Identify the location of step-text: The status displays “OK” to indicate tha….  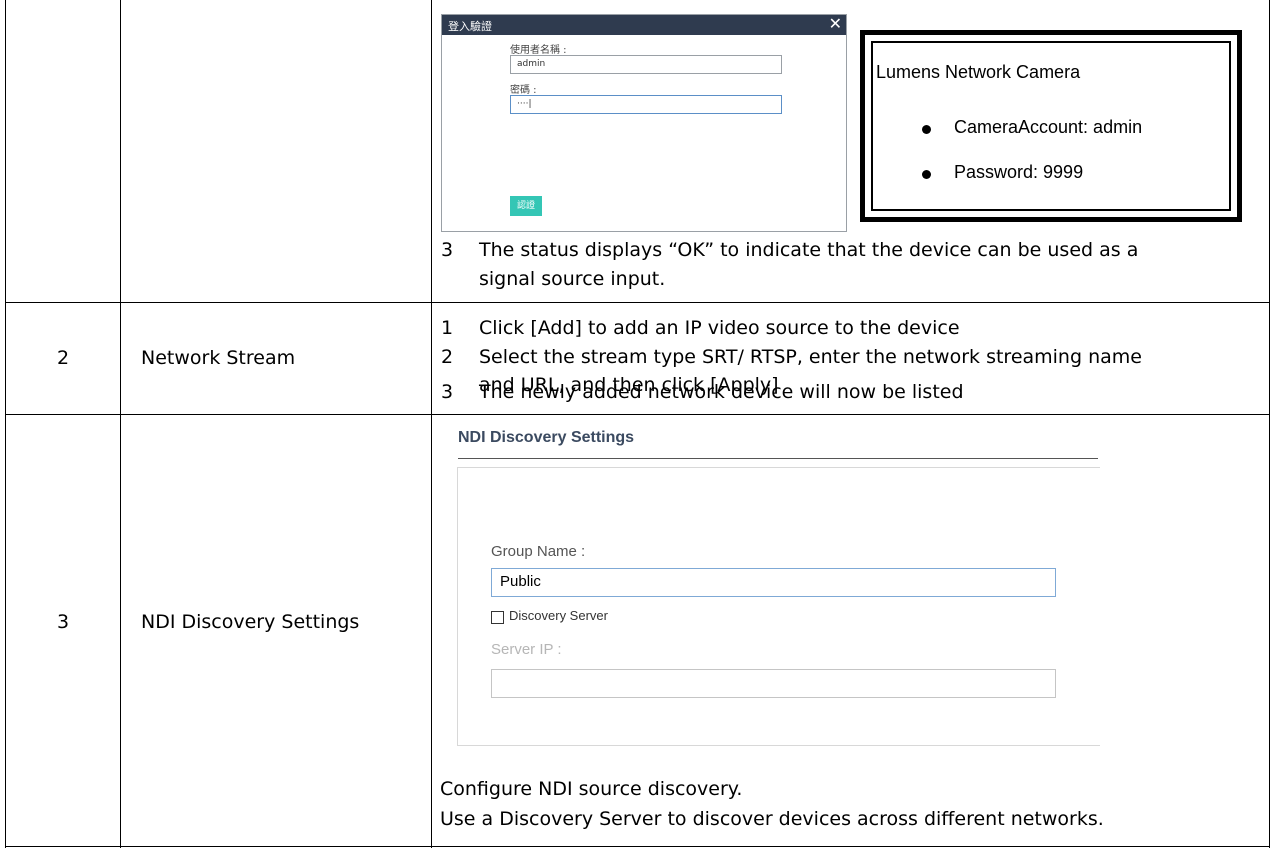
(809, 250).